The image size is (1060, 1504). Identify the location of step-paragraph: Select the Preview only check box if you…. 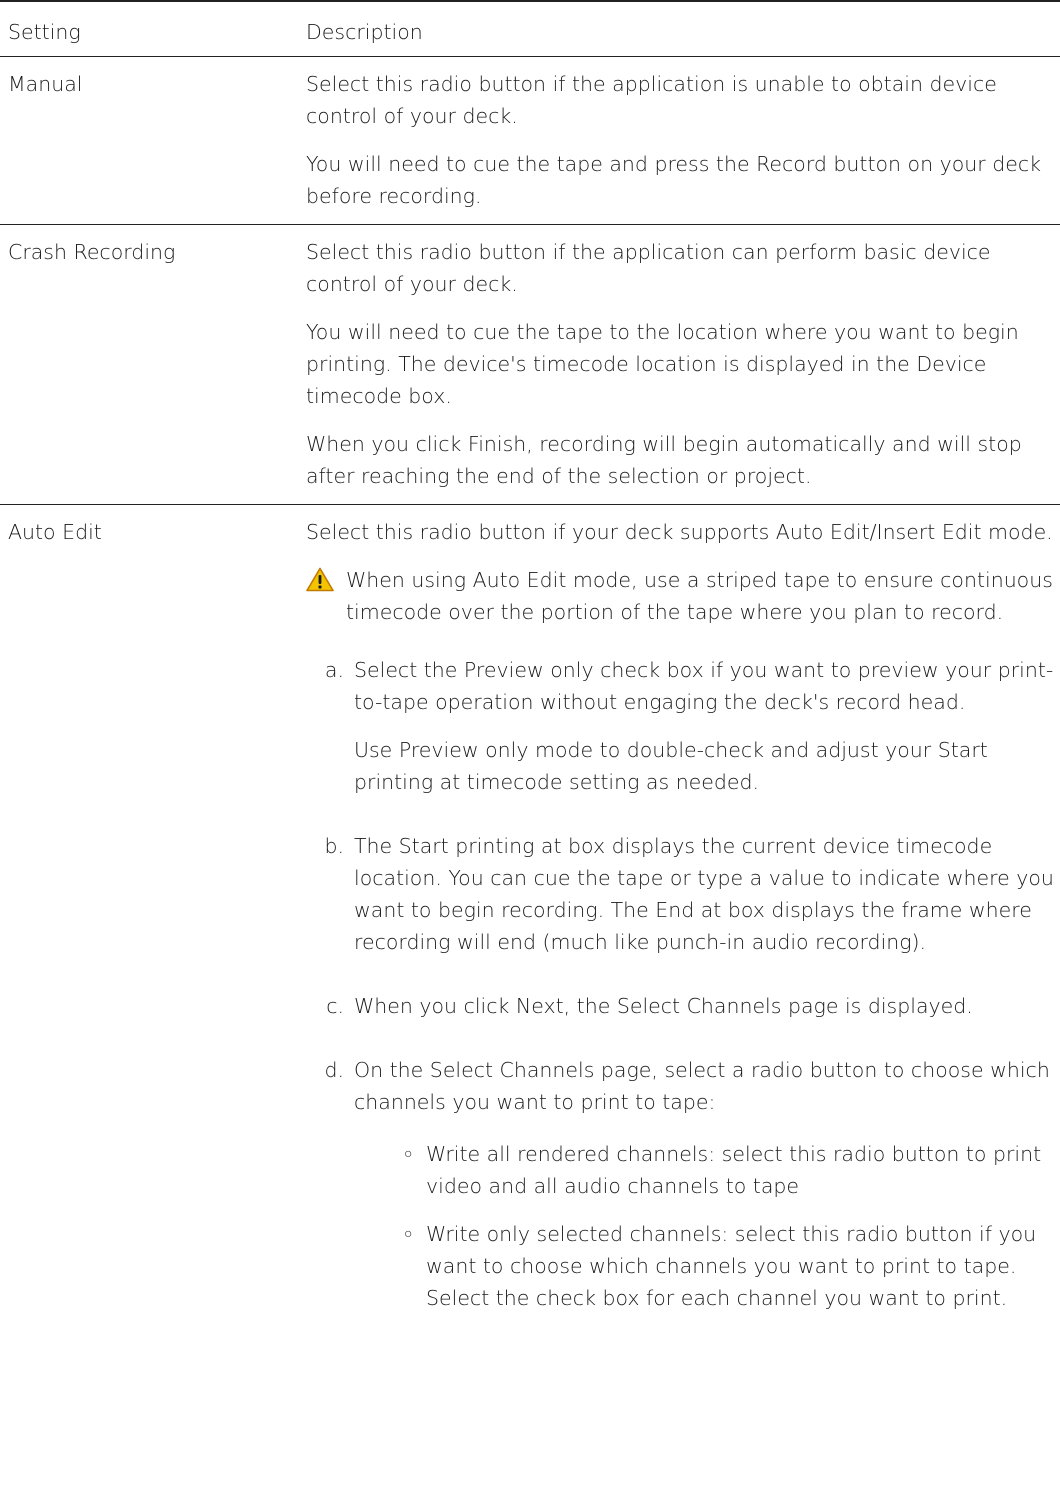
(704, 686).